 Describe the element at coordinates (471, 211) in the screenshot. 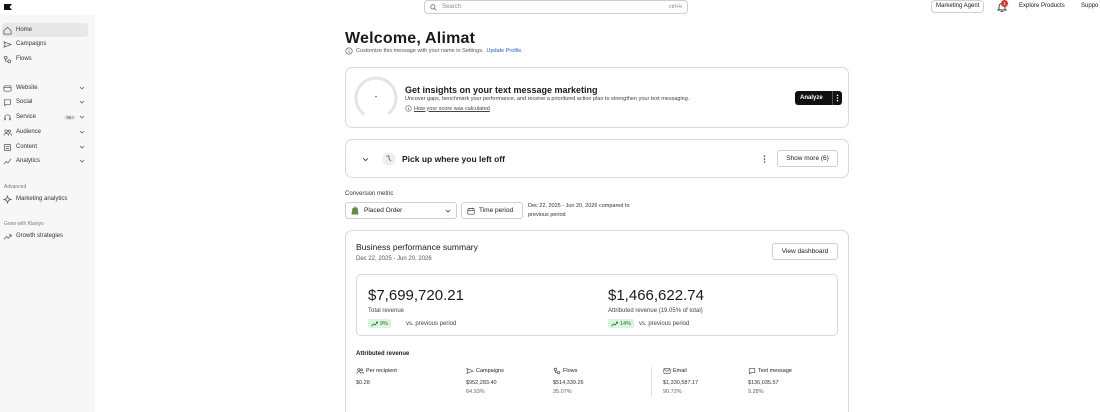

I see `calendar-icon` at that location.